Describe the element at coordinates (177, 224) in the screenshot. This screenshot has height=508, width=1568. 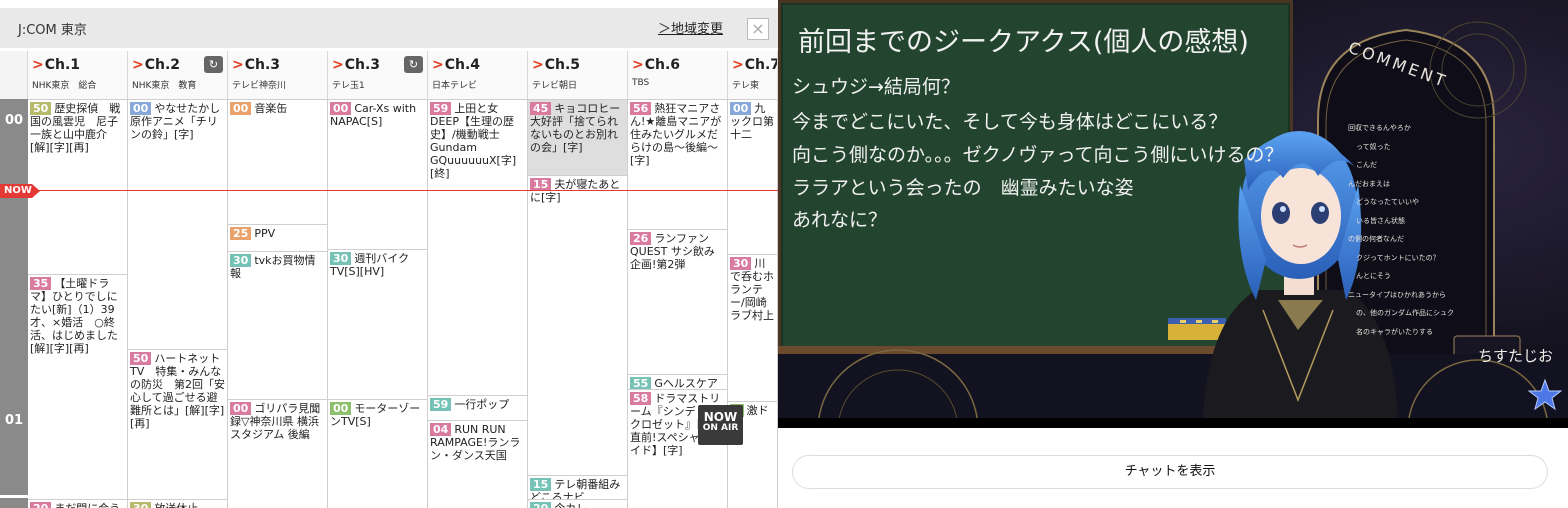
I see `program-cell: 00 やなせたかし原作アニメ「チリンの鈴」[字]` at that location.